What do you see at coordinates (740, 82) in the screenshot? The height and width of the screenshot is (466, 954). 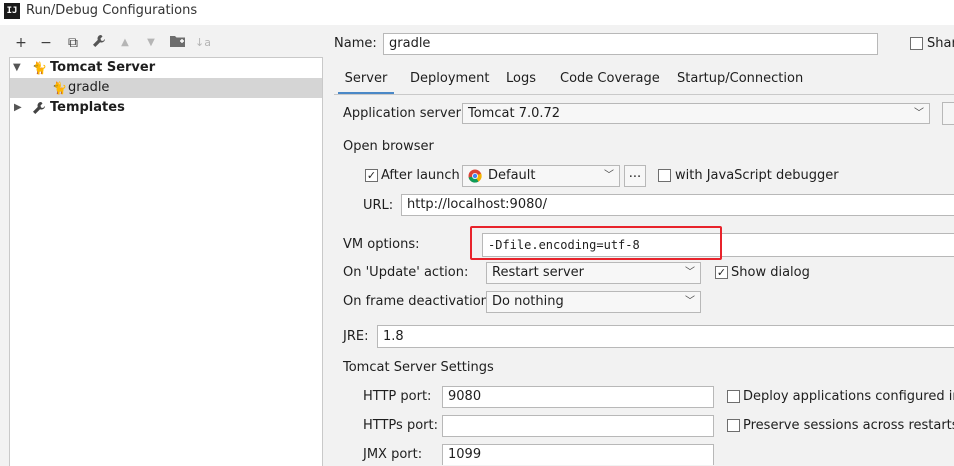 I see `tab-startup-connection: Startup/Connection` at bounding box center [740, 82].